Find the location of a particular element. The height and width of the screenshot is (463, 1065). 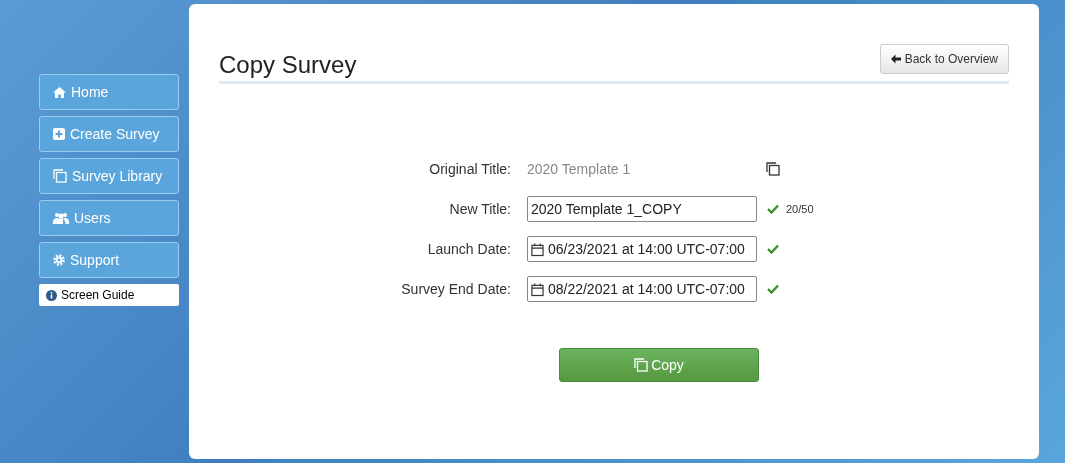

page-title: Copy Survey is located at coordinates (288, 65).